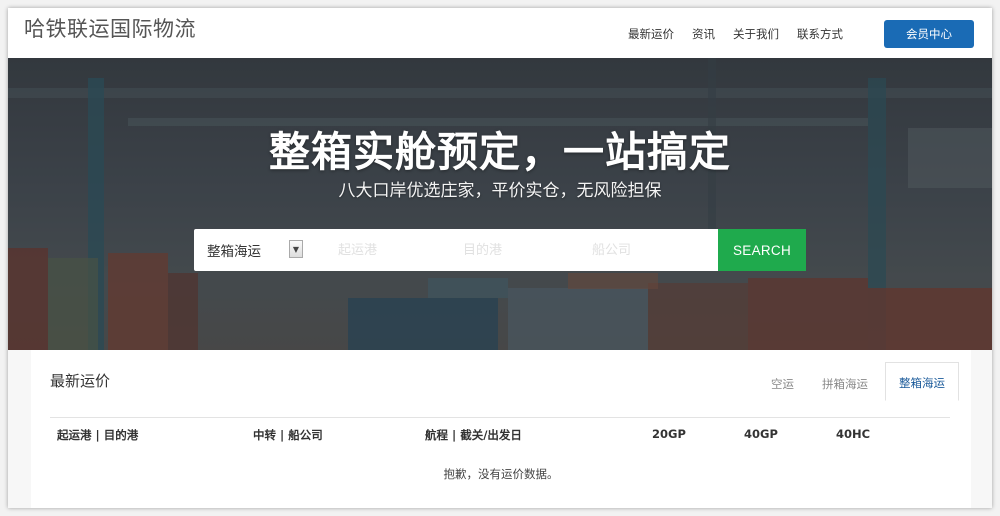  Describe the element at coordinates (853, 434) in the screenshot. I see `column-header-40hc: 40HC` at that location.